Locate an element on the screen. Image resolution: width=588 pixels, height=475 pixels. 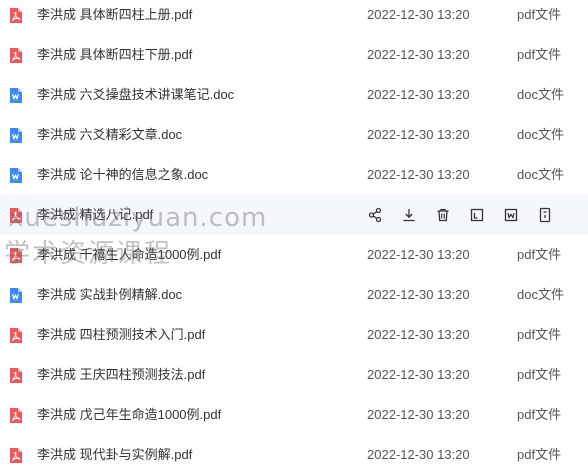
file-name: 李洪成 现代卦与实例解.pdf is located at coordinates (114, 455).